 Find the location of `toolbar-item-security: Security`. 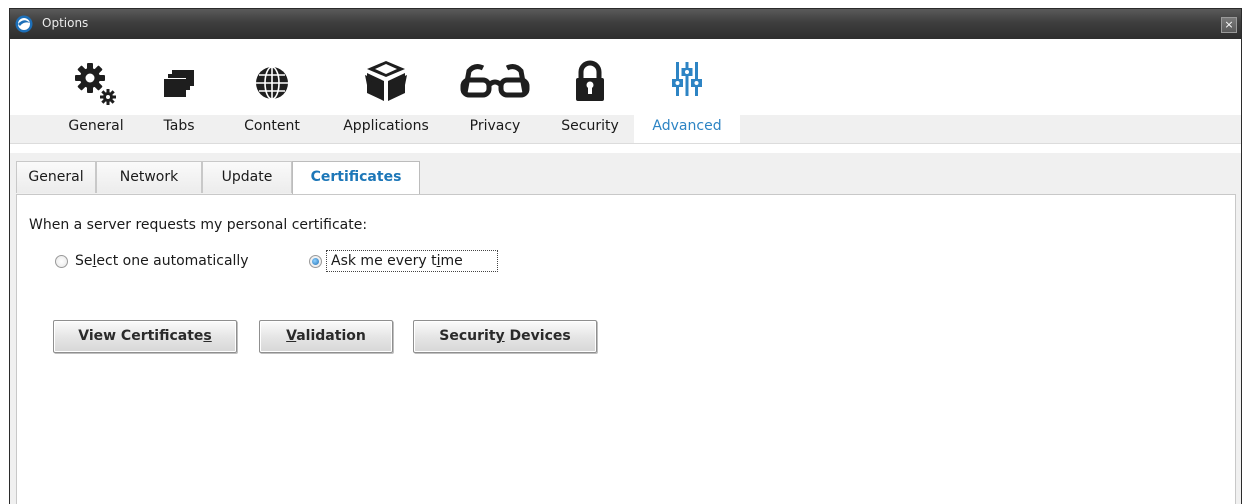

toolbar-item-security: Security is located at coordinates (590, 91).